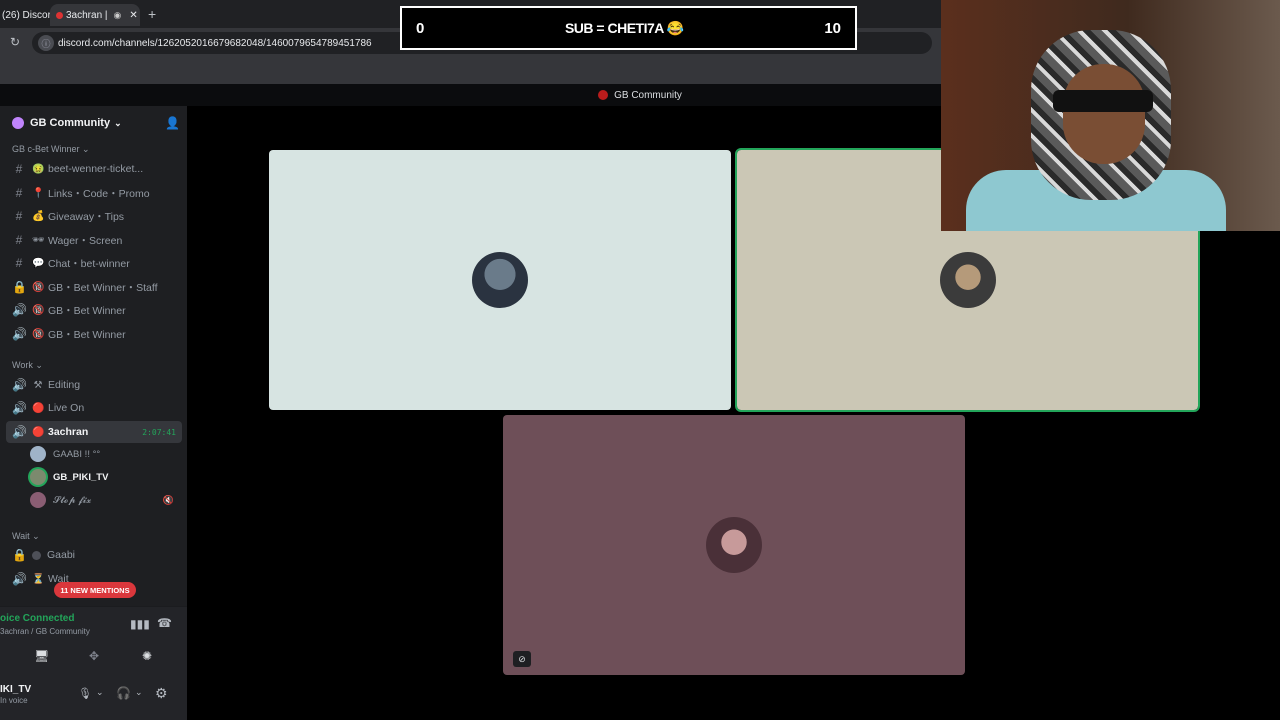 Image resolution: width=1280 pixels, height=720 pixels. I want to click on headphones-icon: 🎧, so click(123, 693).